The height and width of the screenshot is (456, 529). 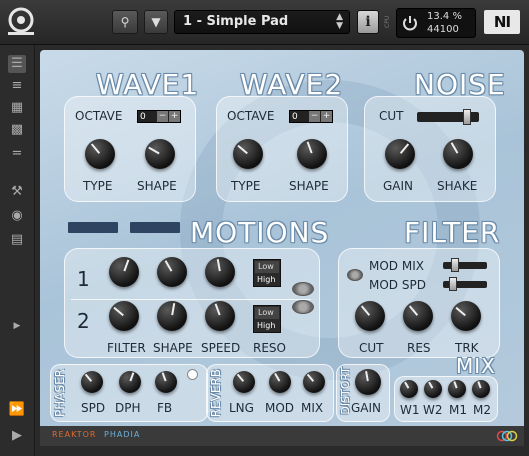 What do you see at coordinates (339, 21) in the screenshot?
I see `up-down-arrows-icon: ▲ ▼` at bounding box center [339, 21].